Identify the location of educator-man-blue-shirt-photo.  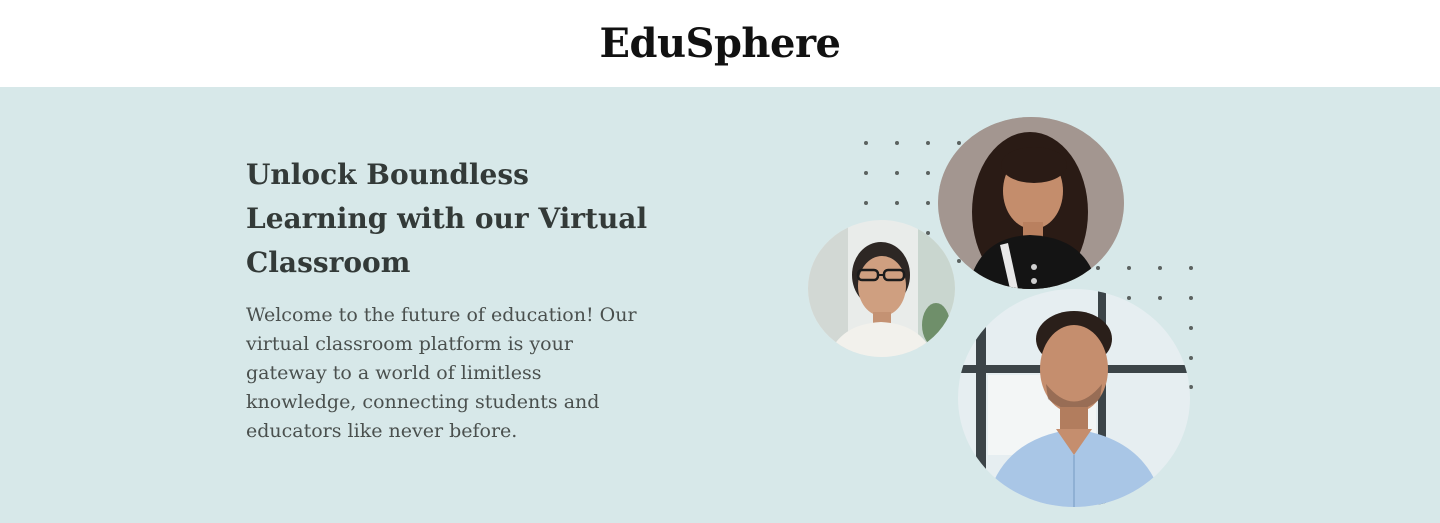
(1074, 398).